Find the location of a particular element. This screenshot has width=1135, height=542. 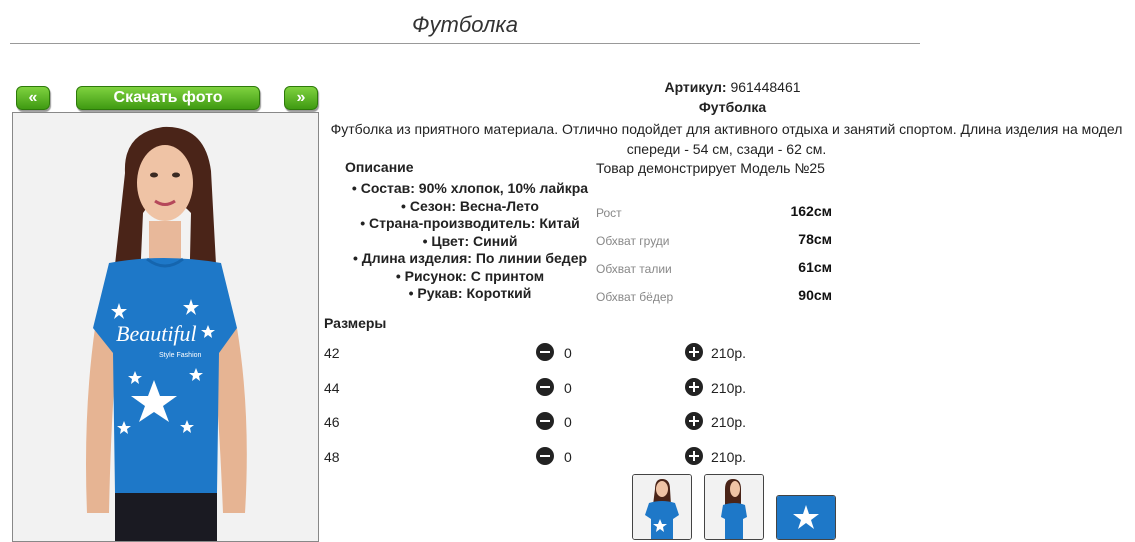

thumbnail-print-detail is located at coordinates (806, 517).